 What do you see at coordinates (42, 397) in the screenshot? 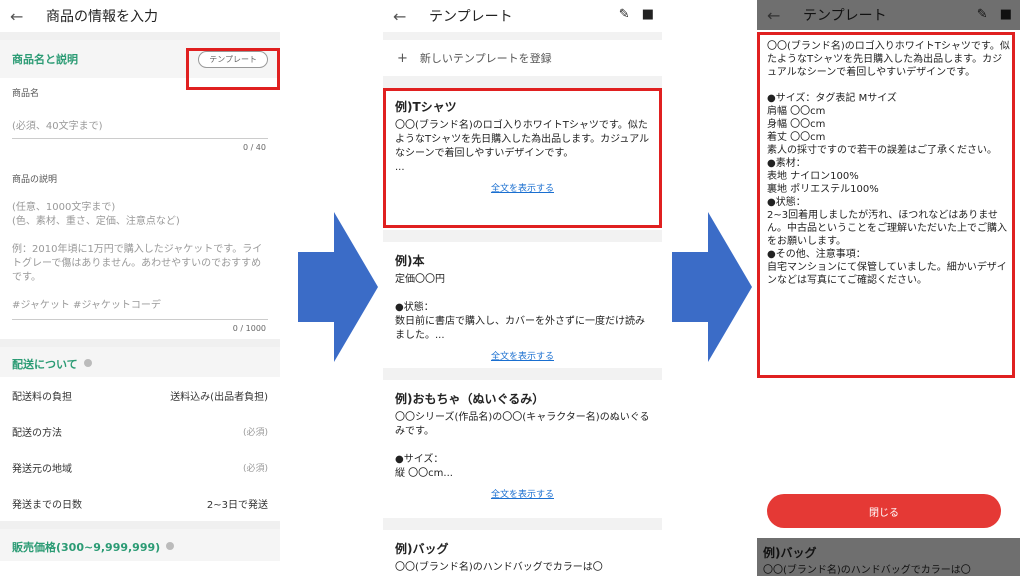
I see `row-label: 配送料の負担` at bounding box center [42, 397].